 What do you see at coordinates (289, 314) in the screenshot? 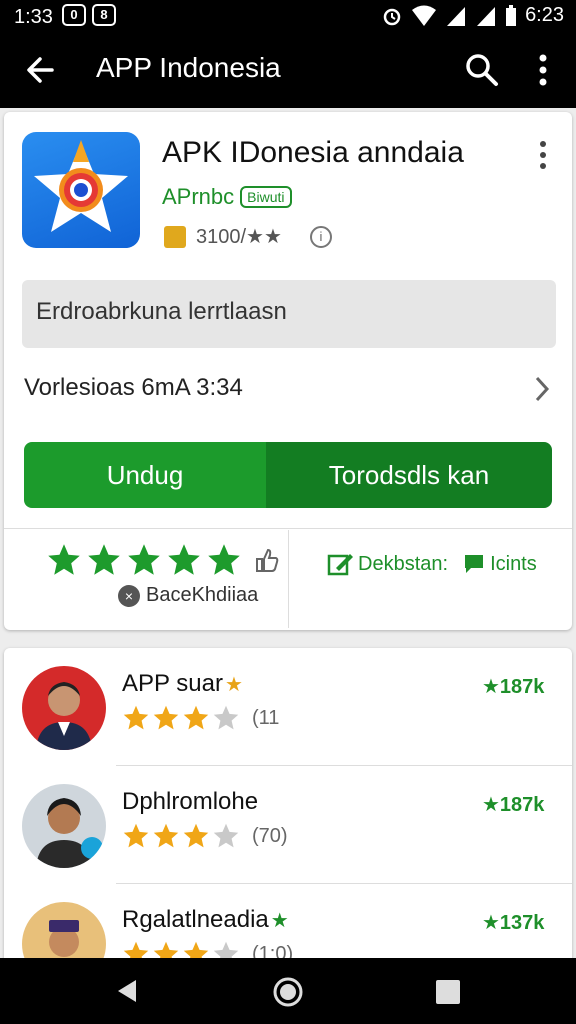
I see `description-box: Erdroabrkuna lerrtlaasn` at bounding box center [289, 314].